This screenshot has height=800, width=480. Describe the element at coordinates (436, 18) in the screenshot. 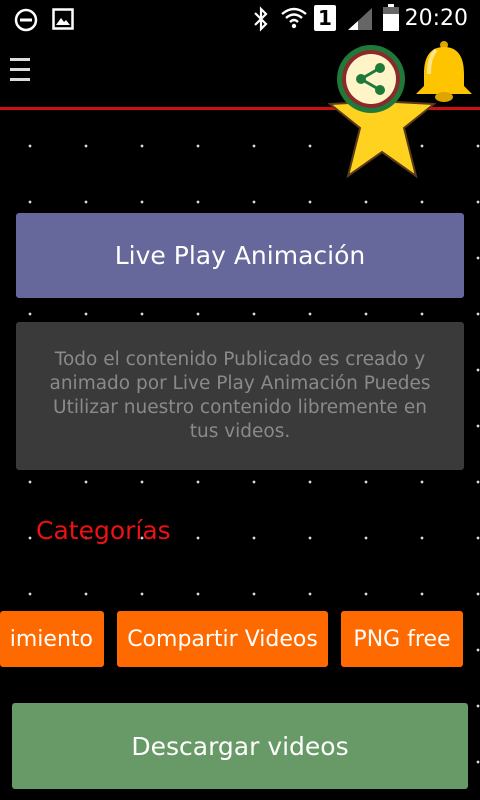

I see `status-time: 20:20` at that location.